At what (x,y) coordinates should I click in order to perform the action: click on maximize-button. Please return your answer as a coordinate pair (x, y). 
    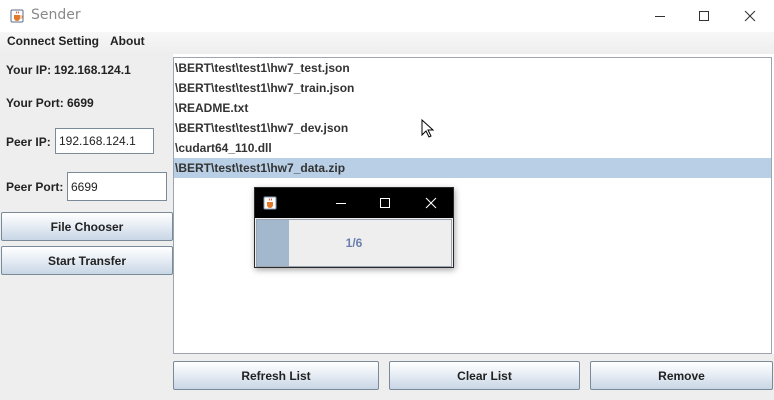
    Looking at the image, I should click on (704, 15).